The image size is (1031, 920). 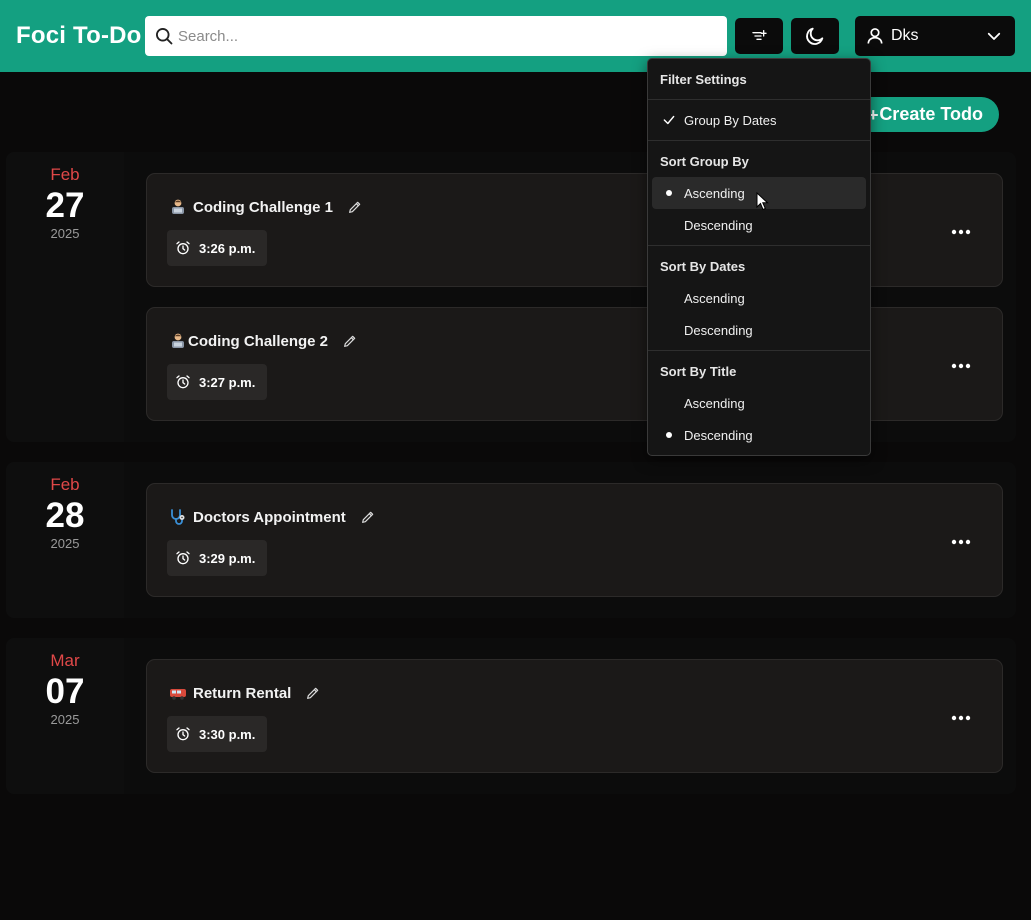 What do you see at coordinates (65, 660) in the screenshot?
I see `date-month: Mar` at bounding box center [65, 660].